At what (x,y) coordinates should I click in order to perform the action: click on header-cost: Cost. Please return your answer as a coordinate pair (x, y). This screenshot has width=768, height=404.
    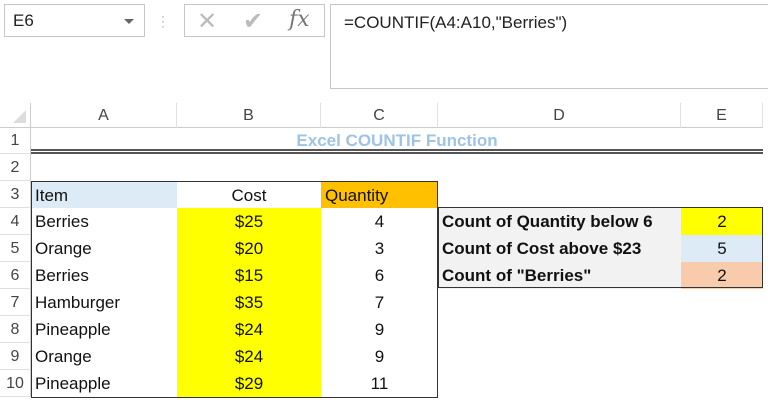
    Looking at the image, I should click on (249, 194).